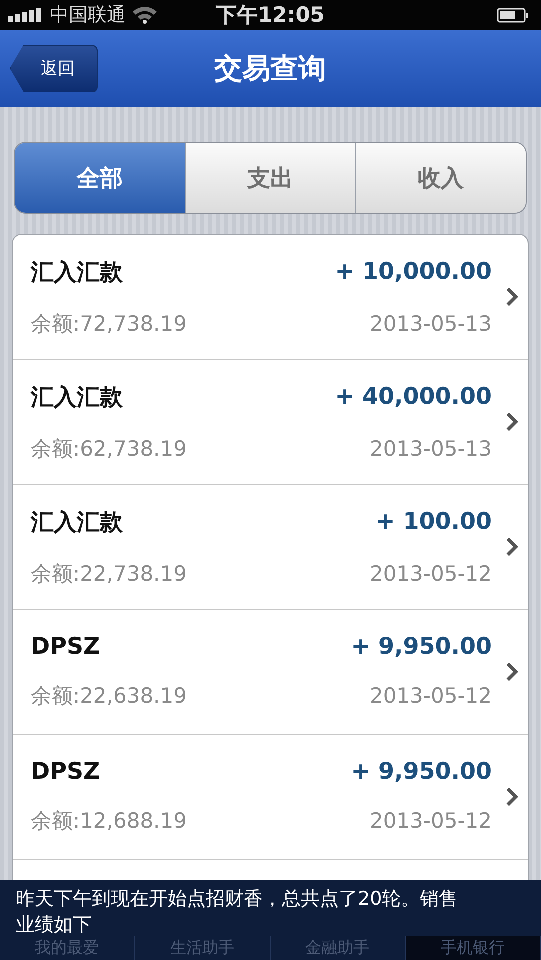 The width and height of the screenshot is (541, 960). What do you see at coordinates (238, 912) in the screenshot?
I see `caption-text: 昨天下午到现在开始点招财香，总共点了20轮。销售业绩如下` at bounding box center [238, 912].